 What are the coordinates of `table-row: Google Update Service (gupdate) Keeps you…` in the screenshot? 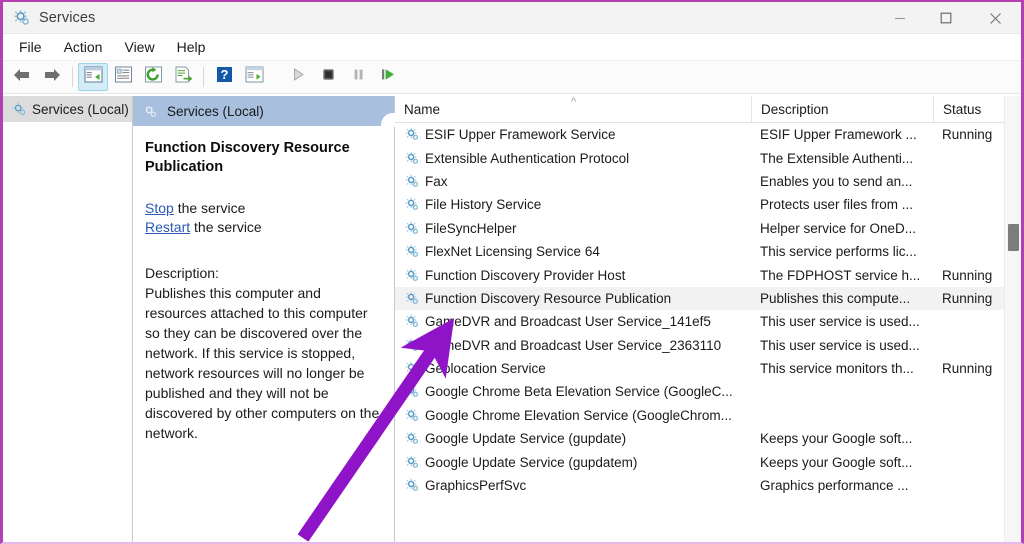 It's located at (708, 438).